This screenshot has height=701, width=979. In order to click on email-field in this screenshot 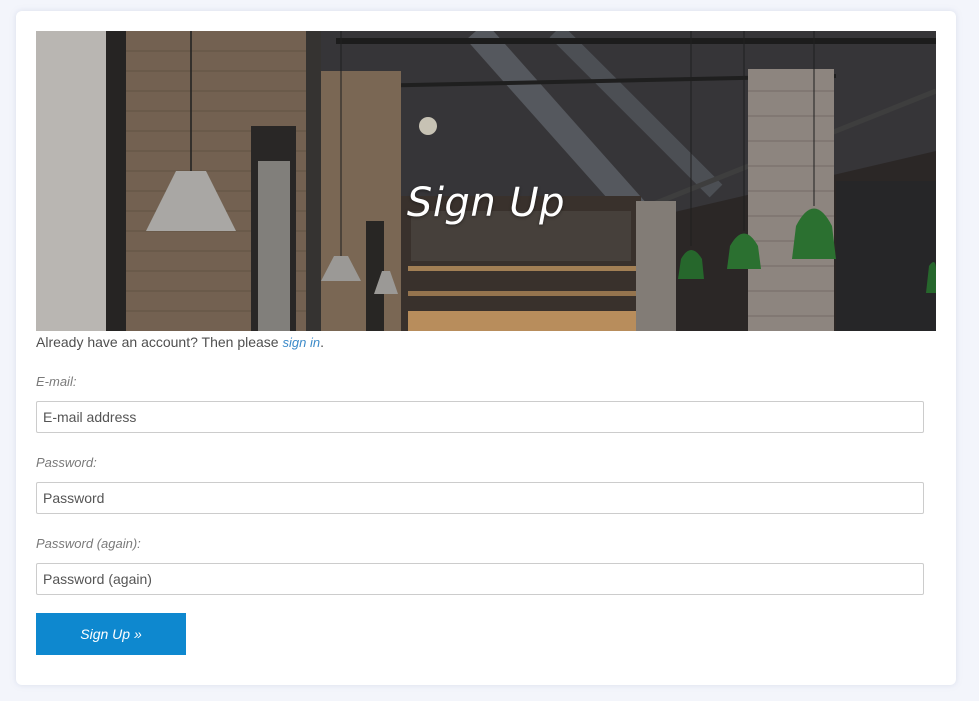, I will do `click(480, 417)`.